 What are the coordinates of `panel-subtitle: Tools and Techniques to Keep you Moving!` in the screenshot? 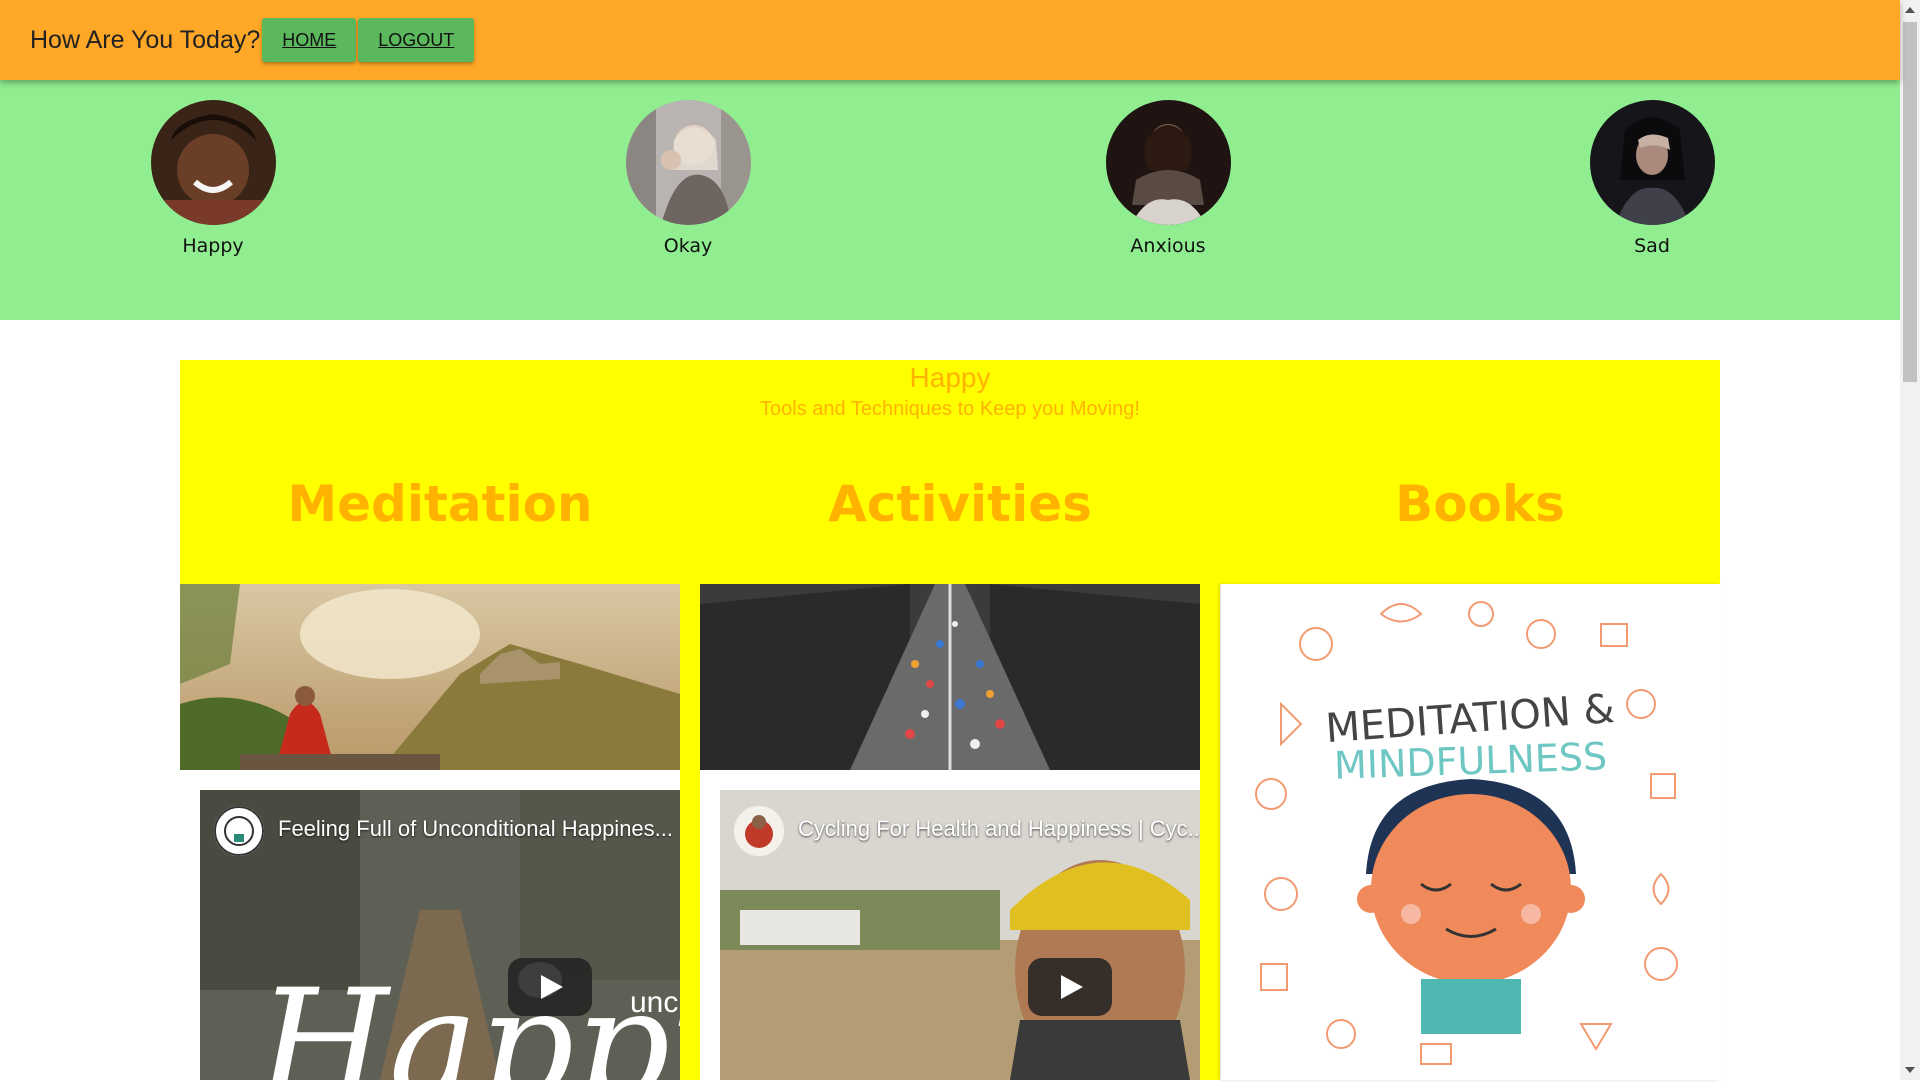 It's located at (950, 409).